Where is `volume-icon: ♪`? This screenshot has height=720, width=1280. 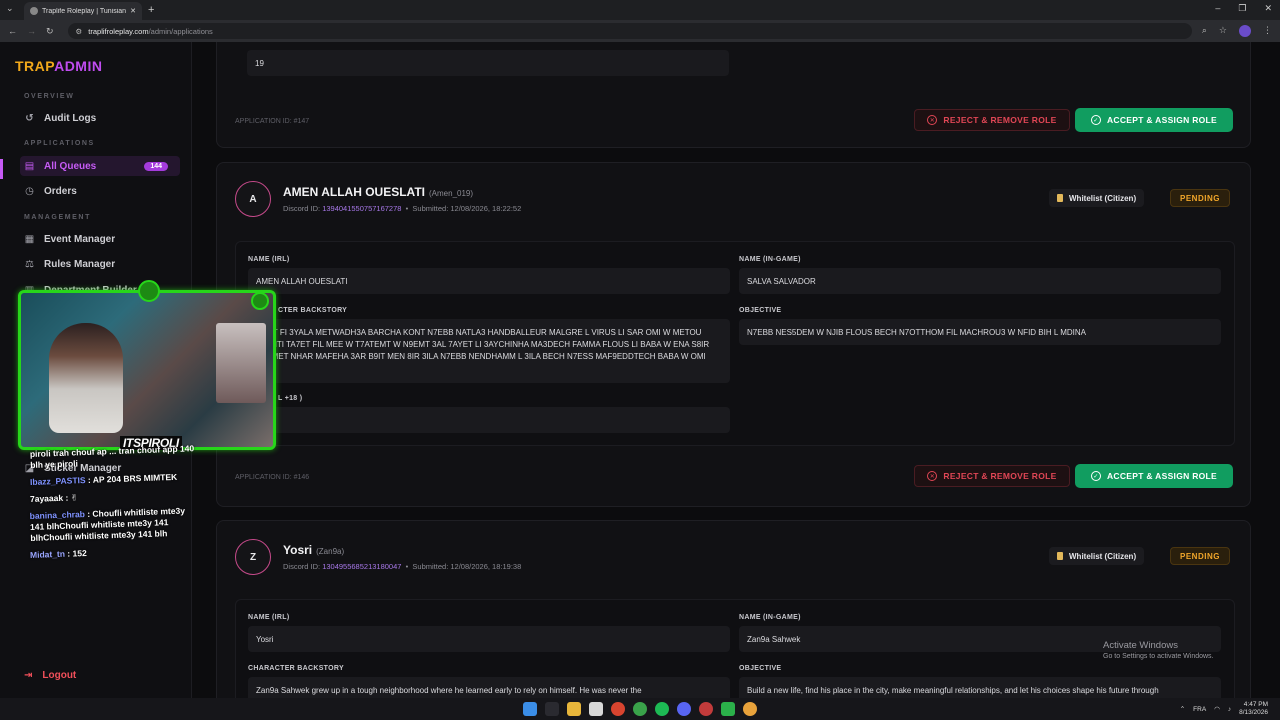 volume-icon: ♪ is located at coordinates (1229, 709).